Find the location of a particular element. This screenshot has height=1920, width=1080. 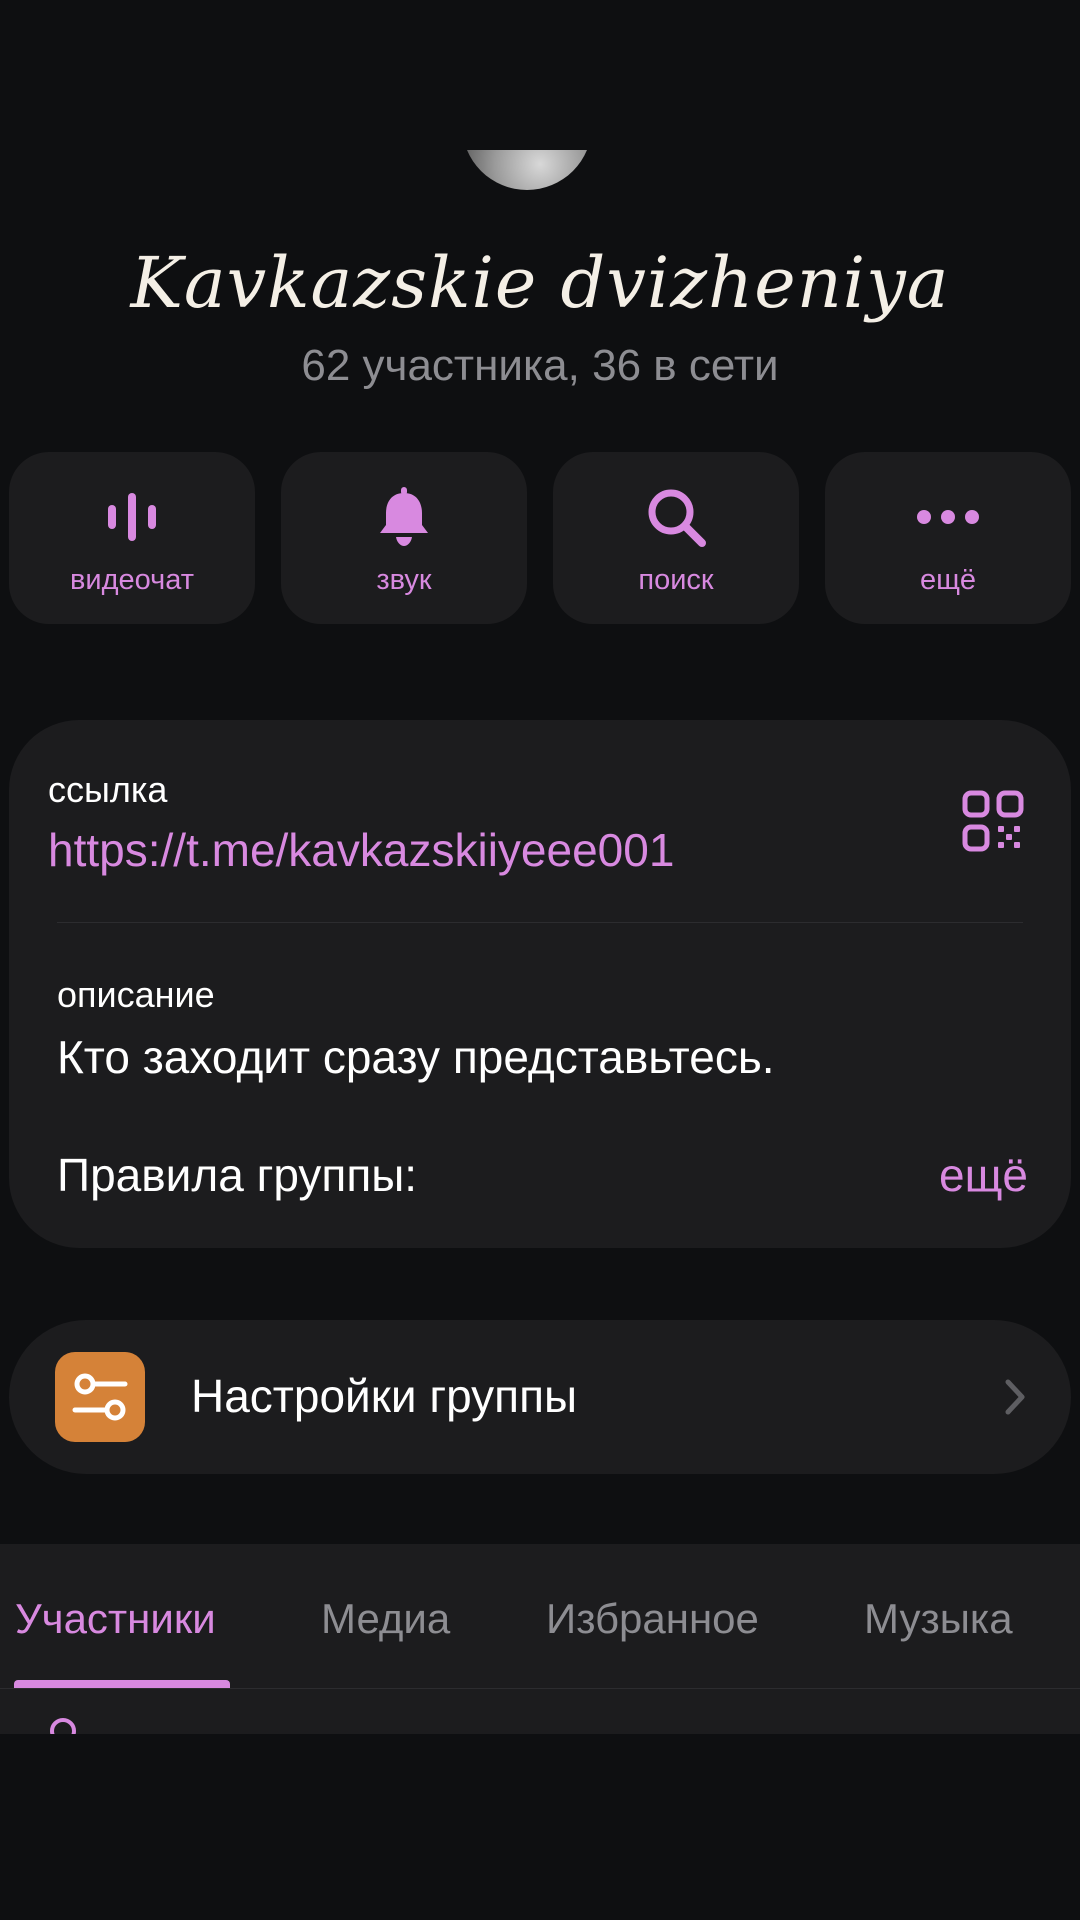

tabs-divider is located at coordinates (540, 1688).